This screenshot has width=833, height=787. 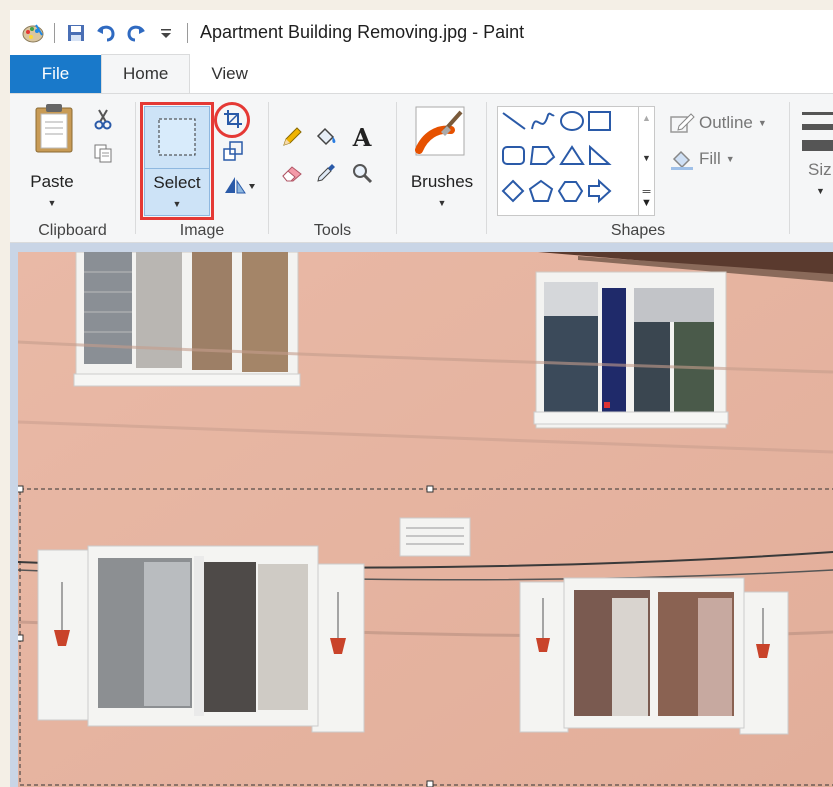 What do you see at coordinates (362, 173) in the screenshot?
I see `magnifier-icon` at bounding box center [362, 173].